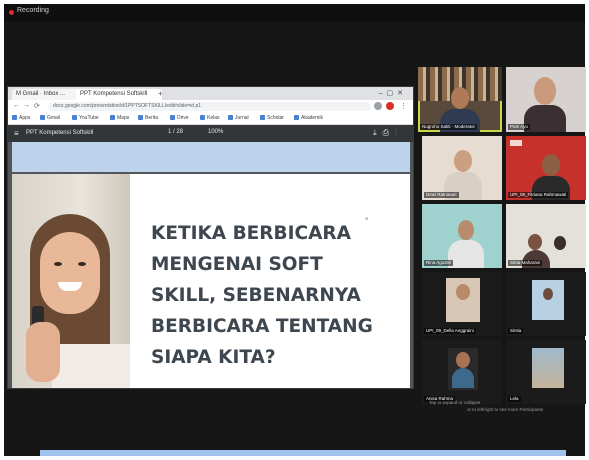 The image size is (589, 460). What do you see at coordinates (308, 118) in the screenshot?
I see `bookmark-item: Akademik` at bounding box center [308, 118].